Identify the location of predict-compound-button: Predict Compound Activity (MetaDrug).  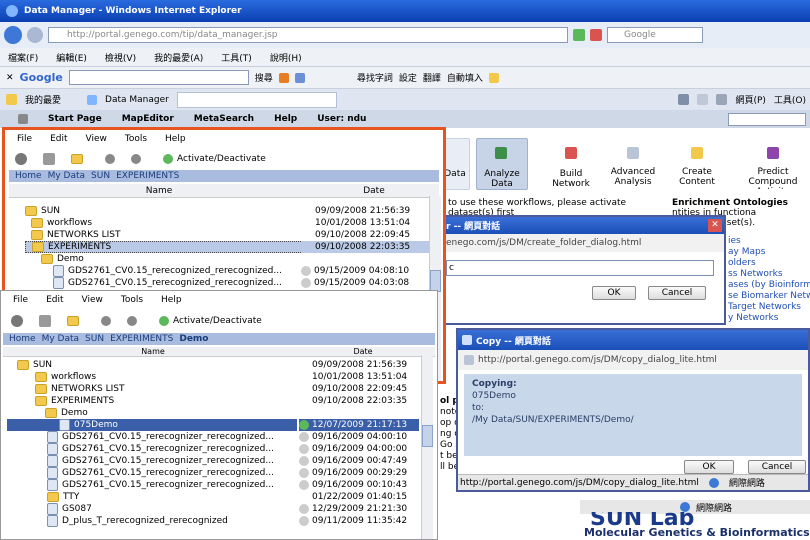
(773, 164).